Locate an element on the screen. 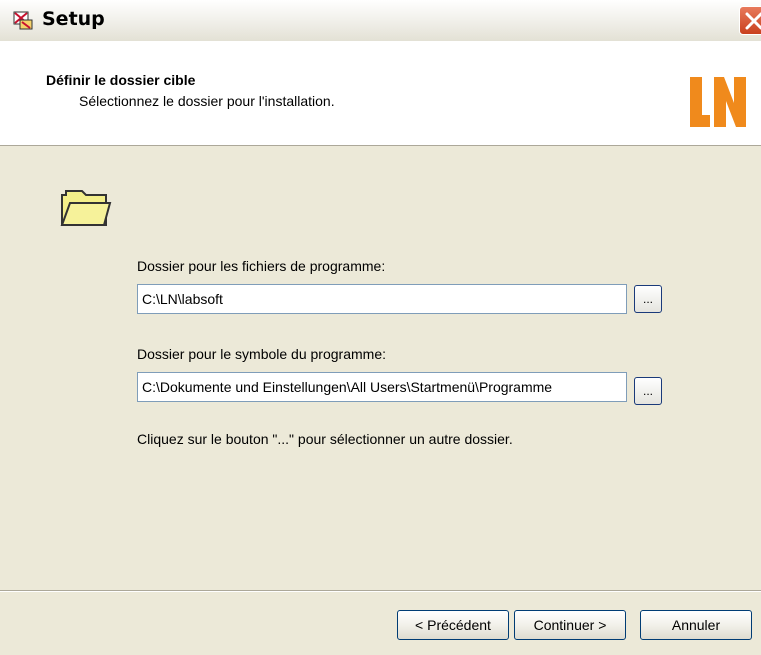 The width and height of the screenshot is (761, 655). setup-app-icon is located at coordinates (23, 20).